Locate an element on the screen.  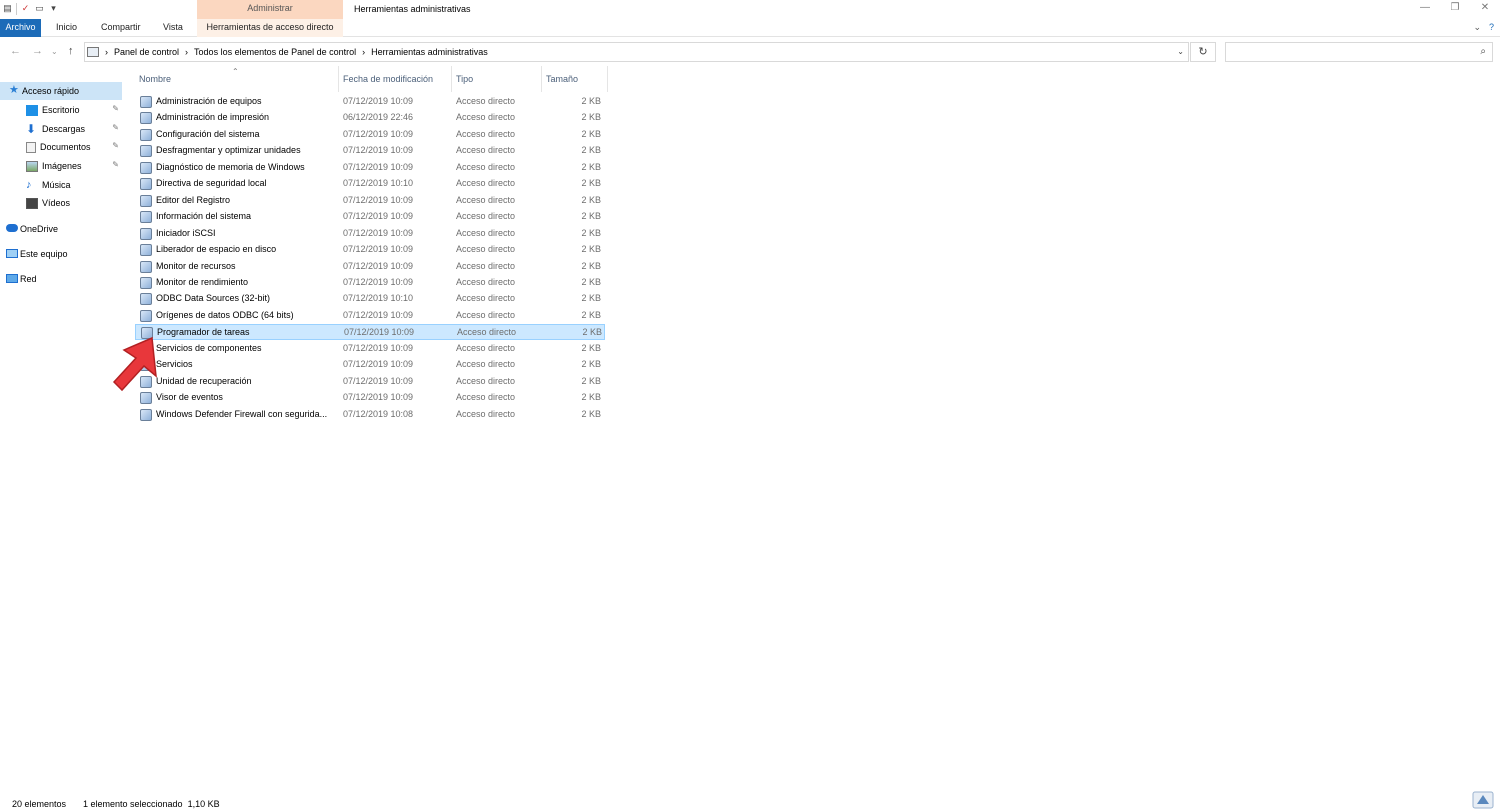
nav-item-videos: Vídeos is located at coordinates (61, 203).